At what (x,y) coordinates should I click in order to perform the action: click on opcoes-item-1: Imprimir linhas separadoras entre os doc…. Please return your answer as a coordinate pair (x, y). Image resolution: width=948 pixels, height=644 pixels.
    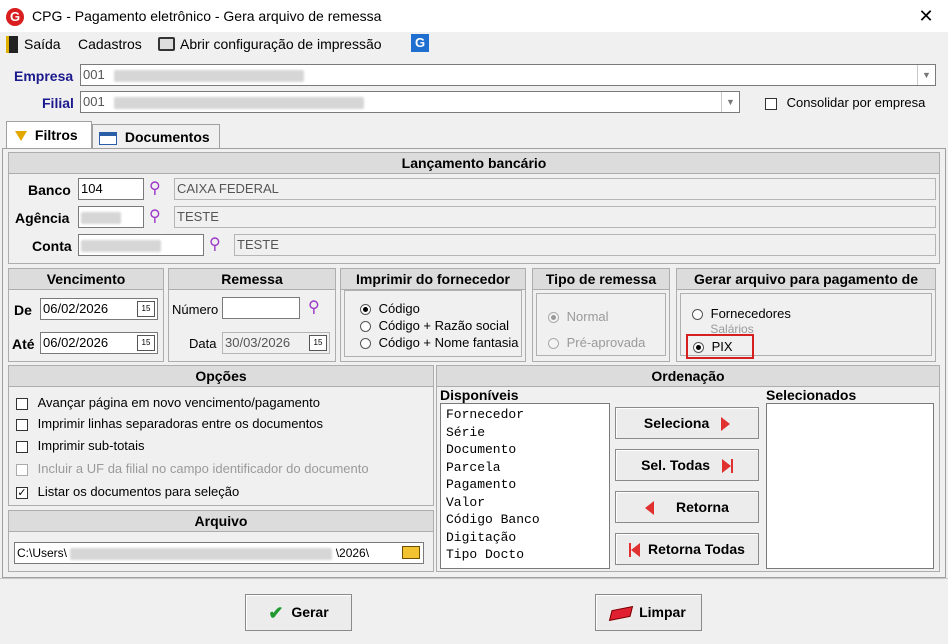
    Looking at the image, I should click on (169, 423).